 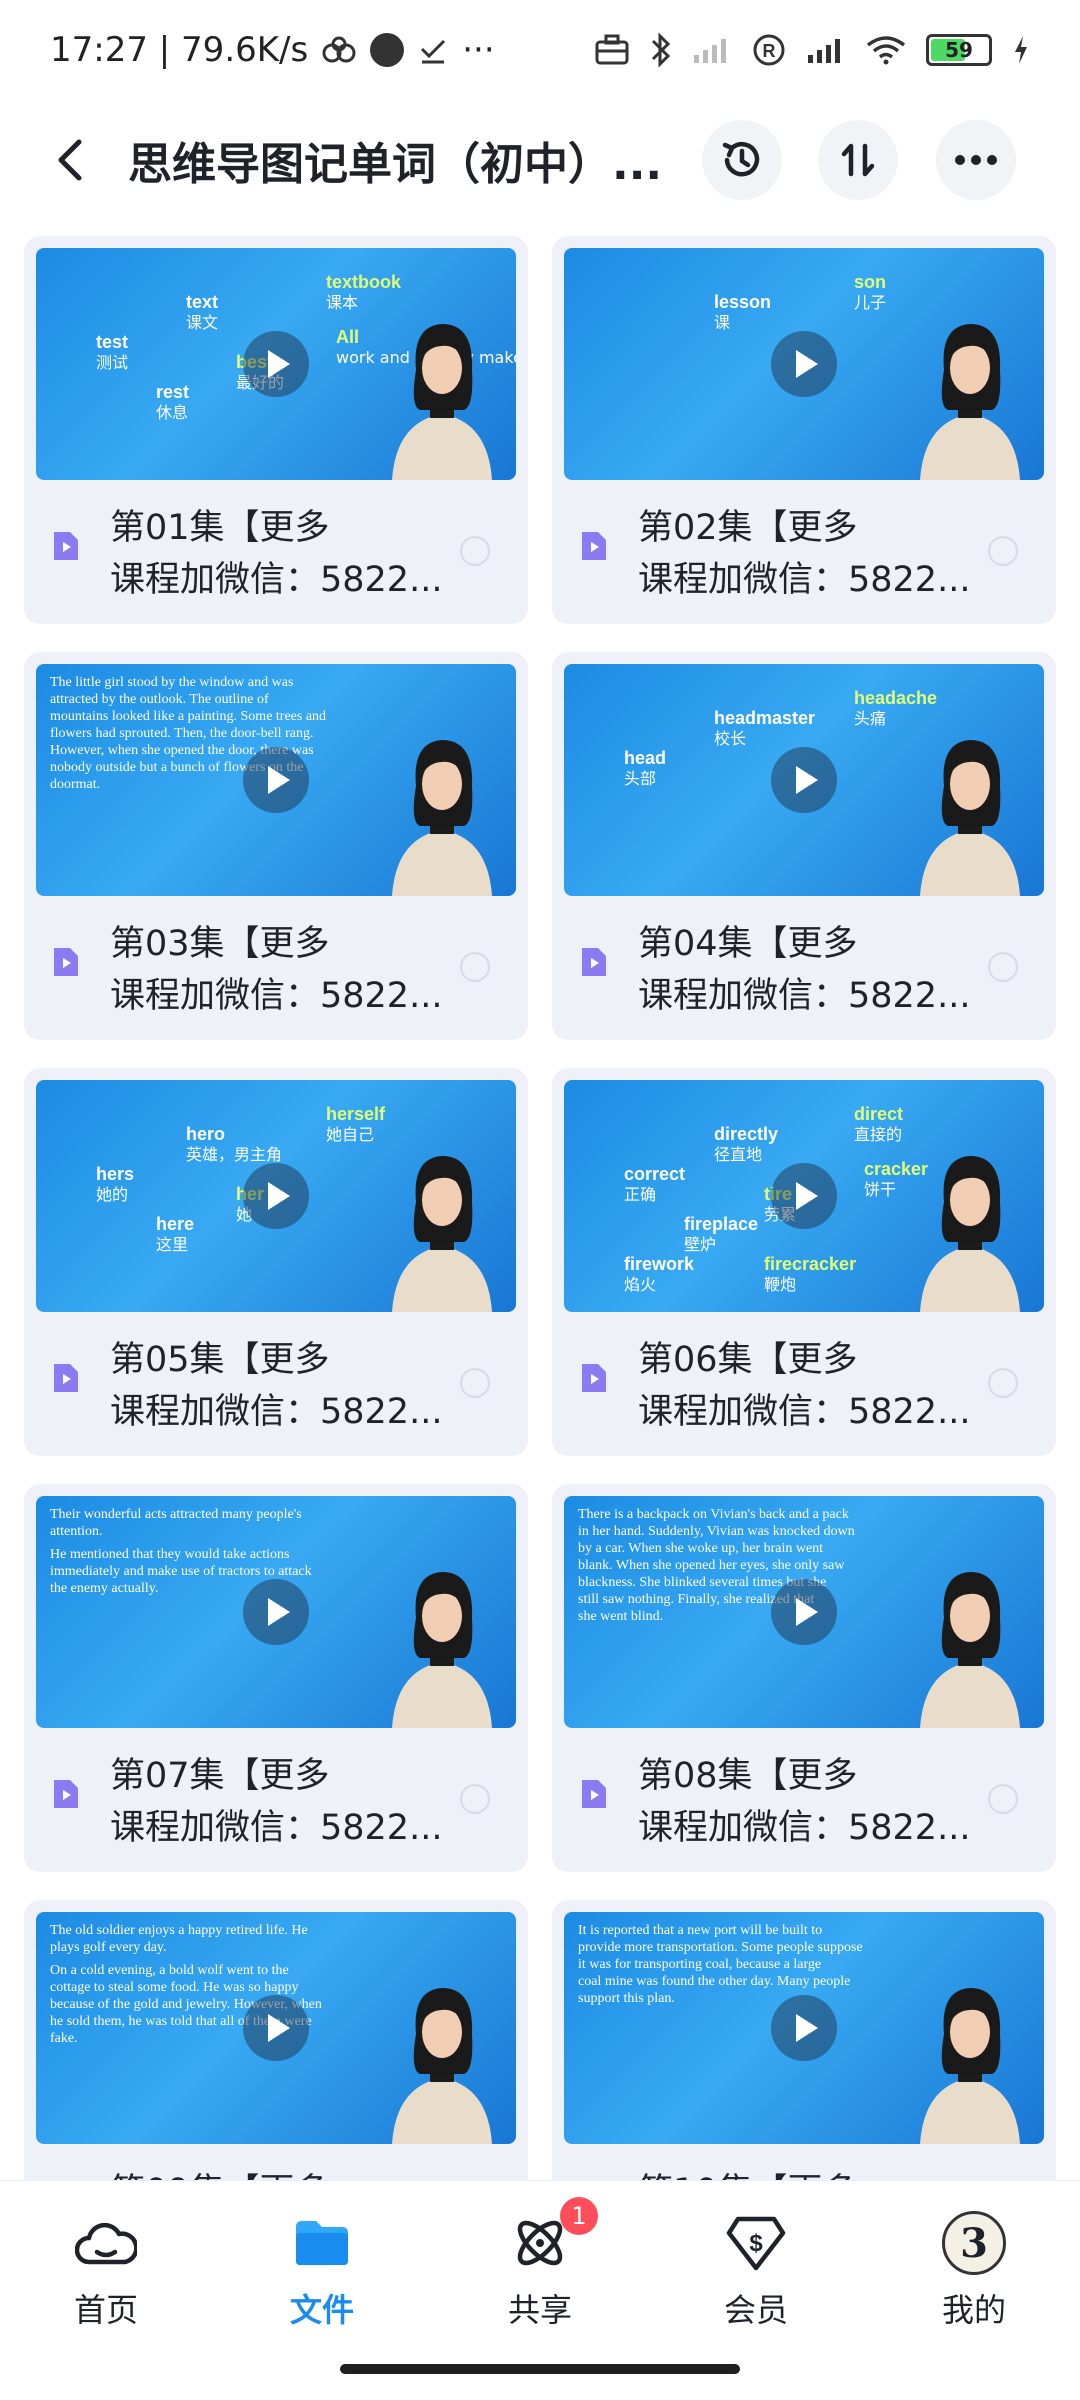 What do you see at coordinates (540, 2369) in the screenshot?
I see `home-indicator` at bounding box center [540, 2369].